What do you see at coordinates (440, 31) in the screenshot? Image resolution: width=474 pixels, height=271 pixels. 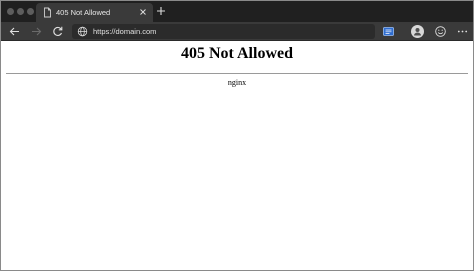 I see `smiley-feedback-icon` at bounding box center [440, 31].